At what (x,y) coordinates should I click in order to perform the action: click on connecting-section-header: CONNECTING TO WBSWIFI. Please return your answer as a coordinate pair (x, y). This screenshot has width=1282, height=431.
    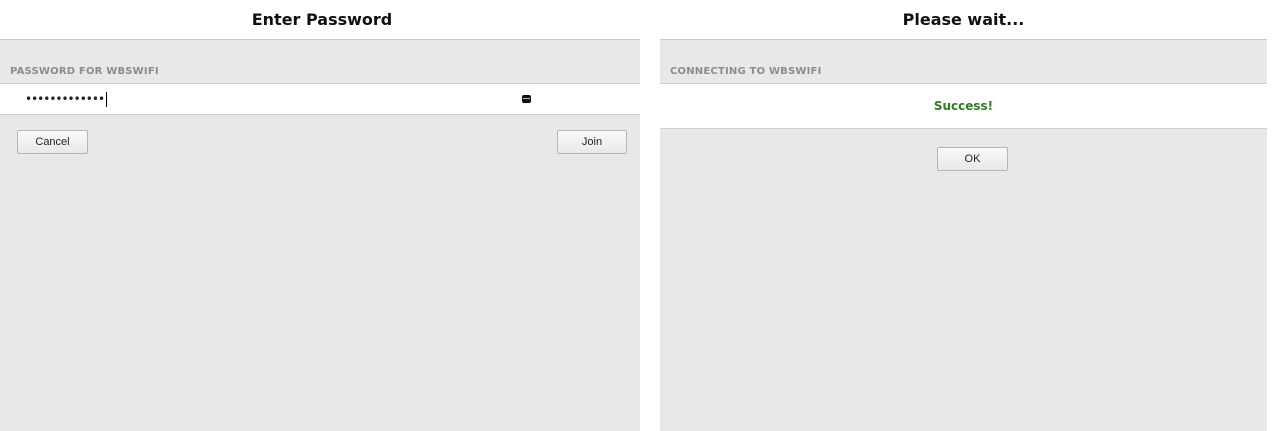
    Looking at the image, I should click on (963, 62).